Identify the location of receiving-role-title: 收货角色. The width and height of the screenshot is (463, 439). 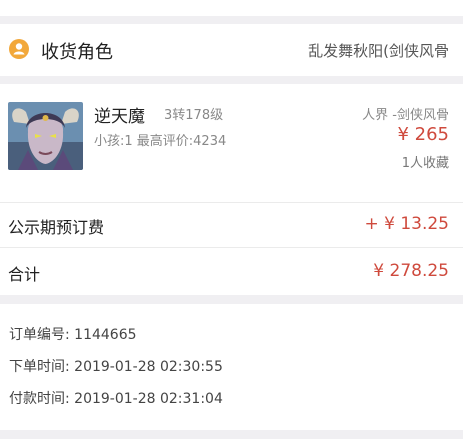
(77, 52).